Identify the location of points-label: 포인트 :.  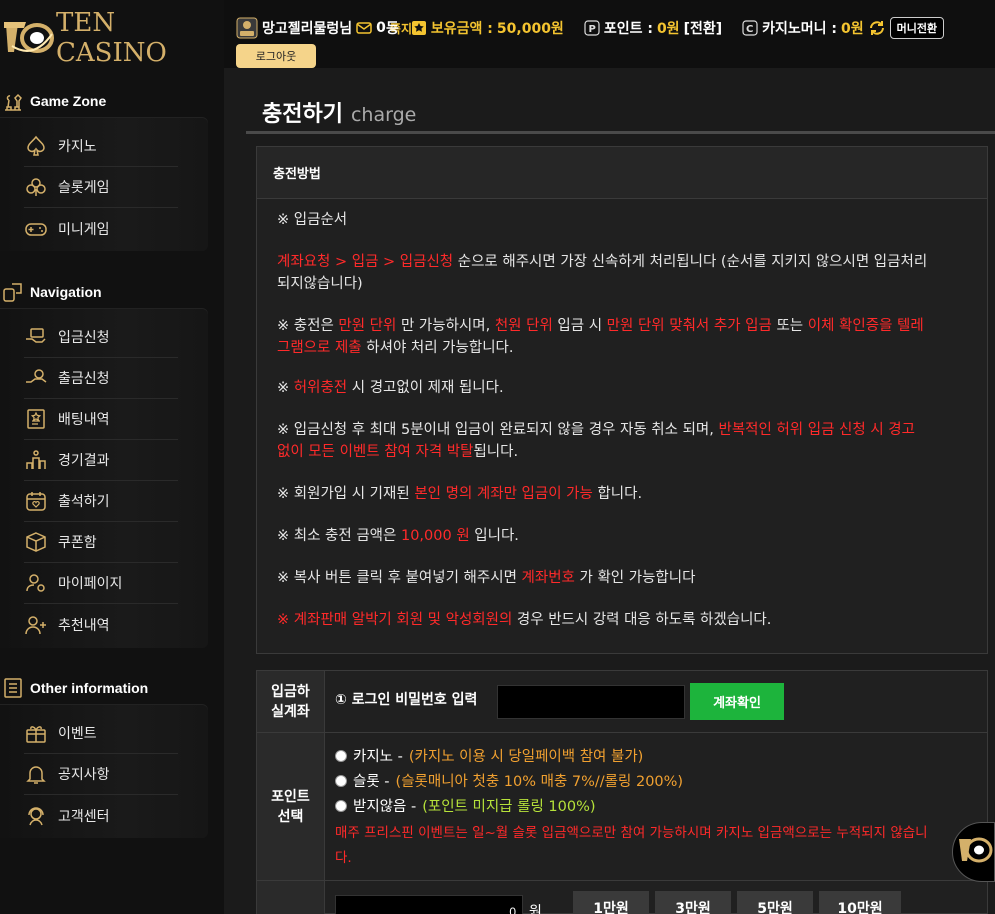
(628, 29).